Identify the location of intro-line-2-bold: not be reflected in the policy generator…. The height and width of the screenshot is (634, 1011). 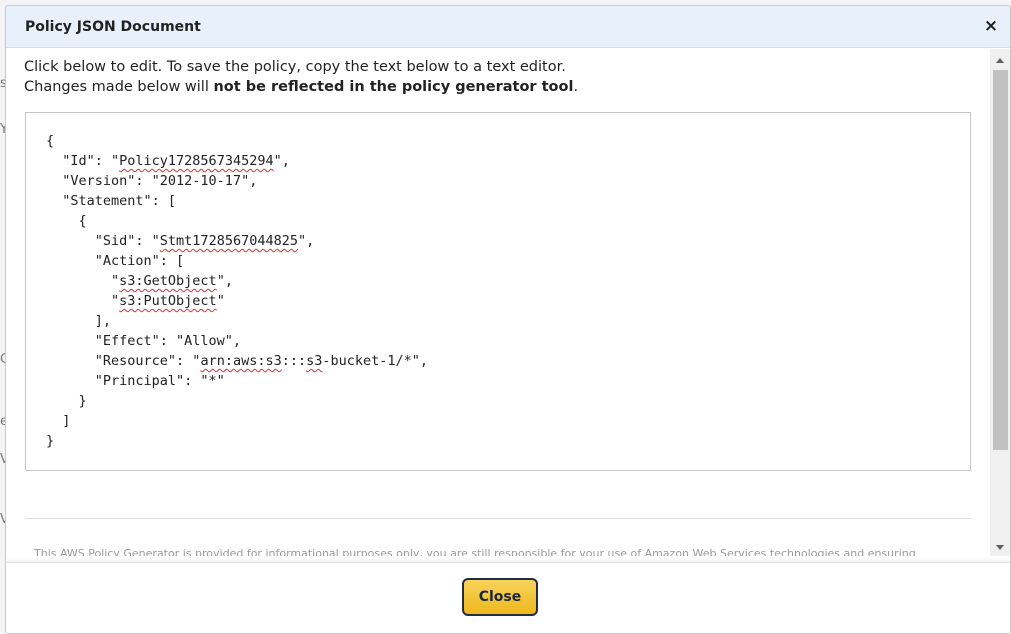
(393, 87).